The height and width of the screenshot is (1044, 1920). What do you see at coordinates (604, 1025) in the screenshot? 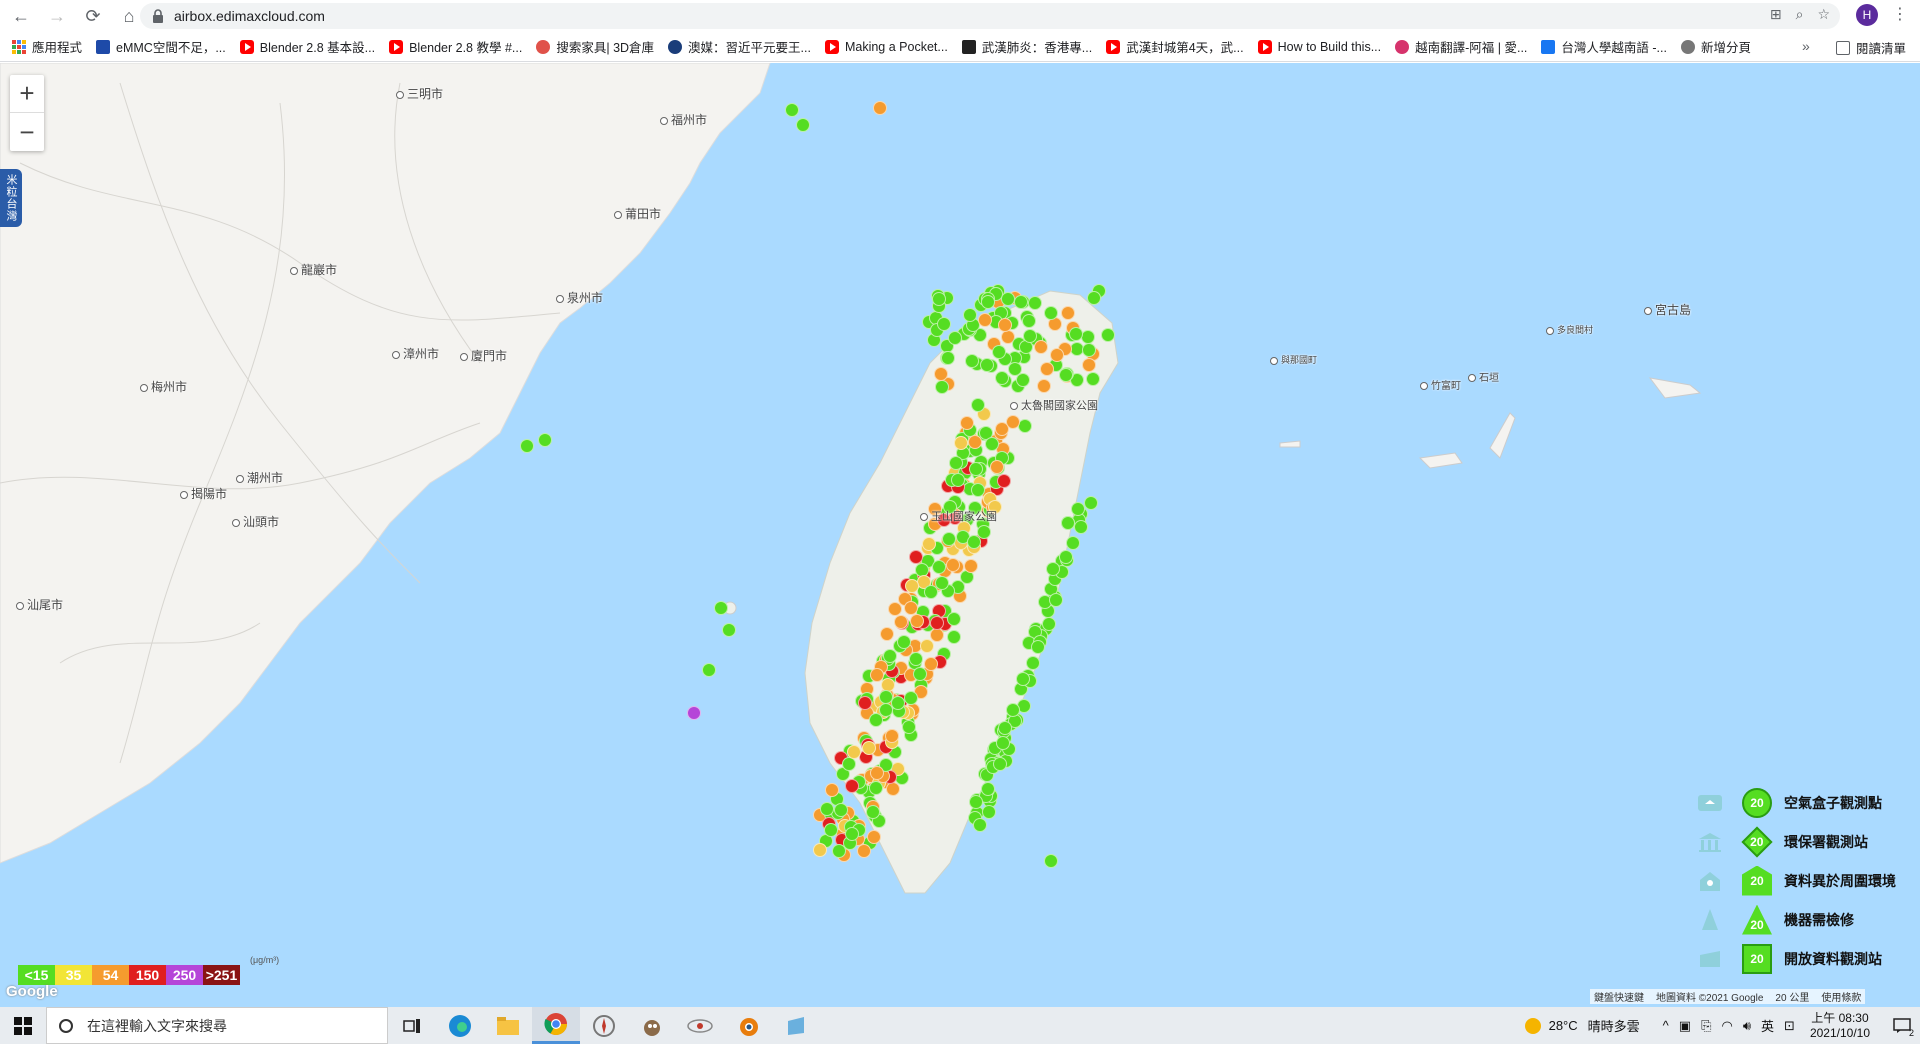
I see `compass-app-icon` at bounding box center [604, 1025].